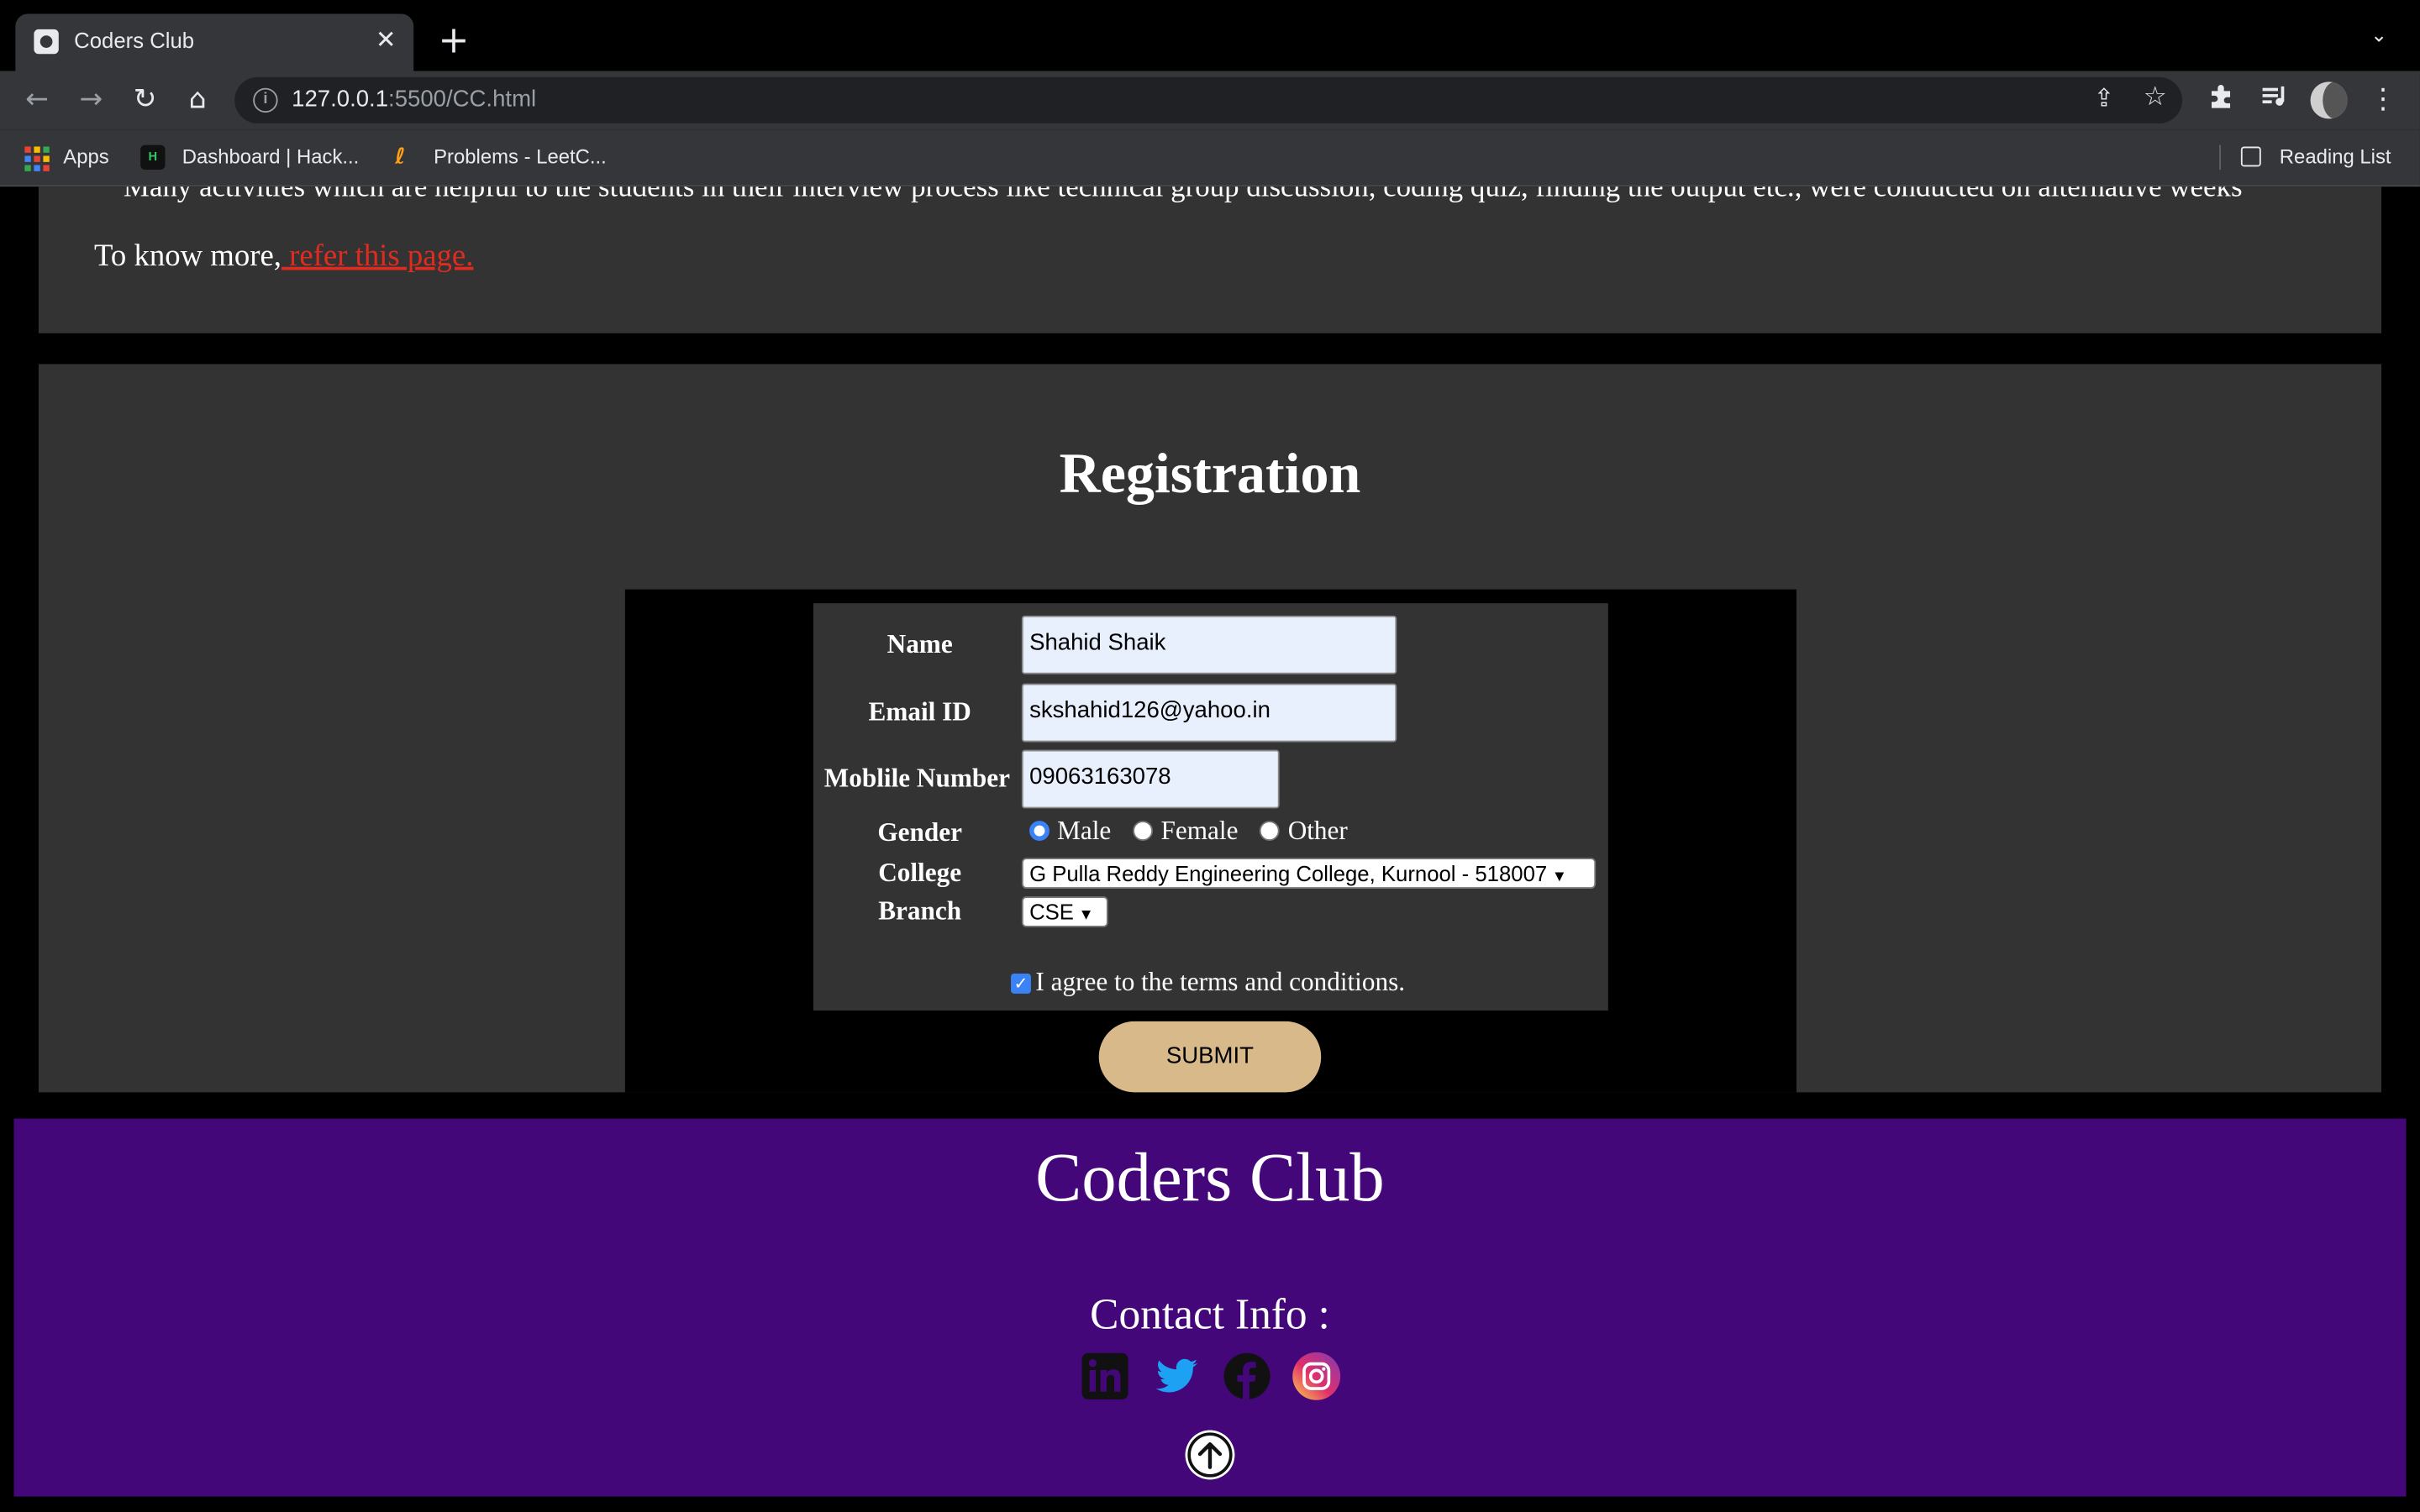  I want to click on gender-label: Gender, so click(920, 832).